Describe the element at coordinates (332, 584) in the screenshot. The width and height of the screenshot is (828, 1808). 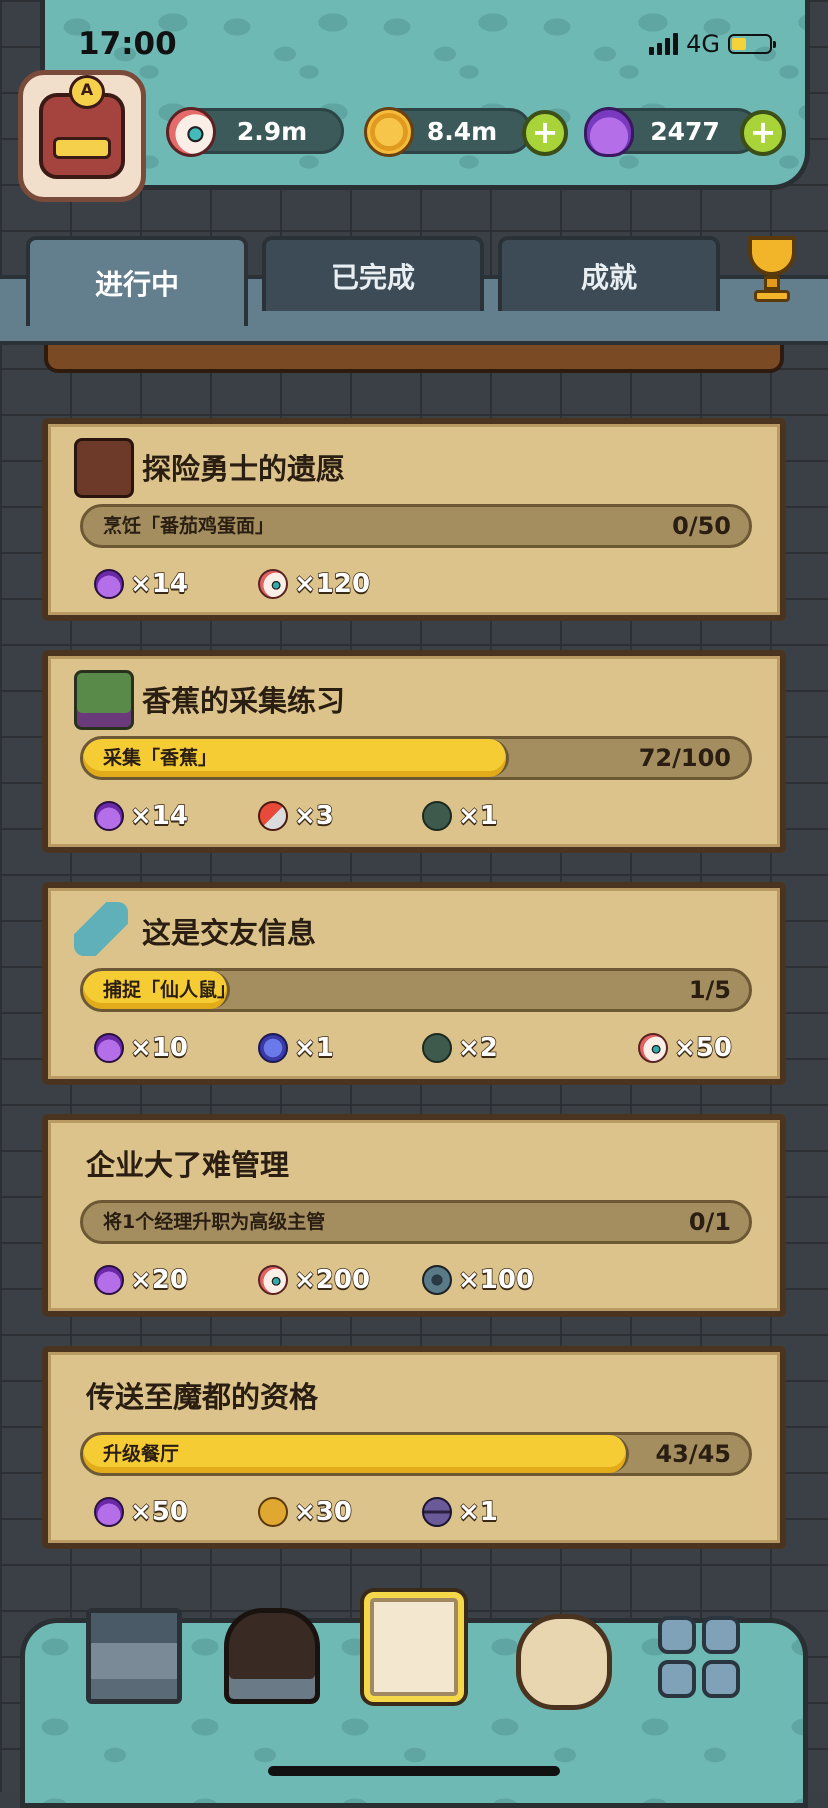
I see `reward-amount: ×120` at that location.